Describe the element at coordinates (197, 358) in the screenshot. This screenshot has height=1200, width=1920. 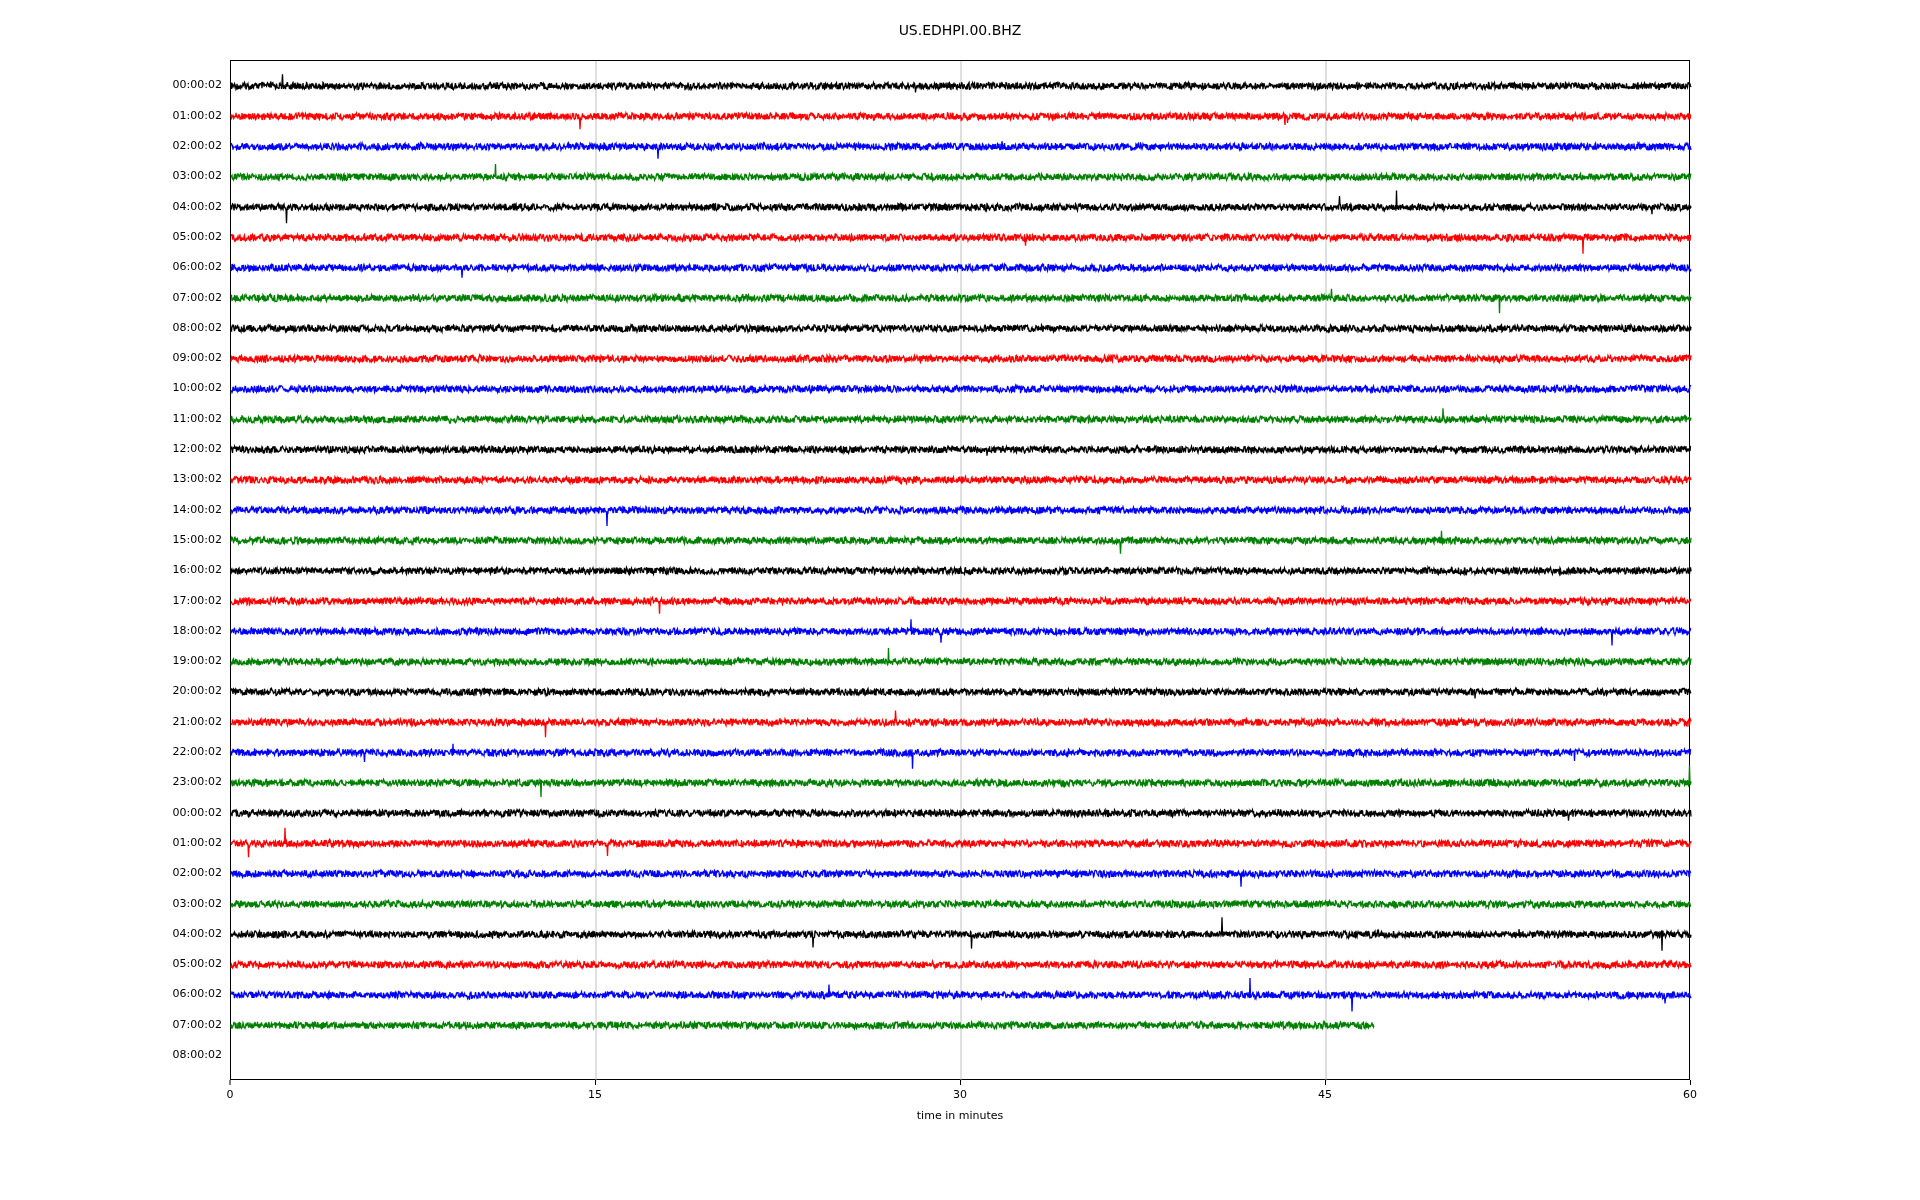
I see `y-tick-label: 09:00:02` at that location.